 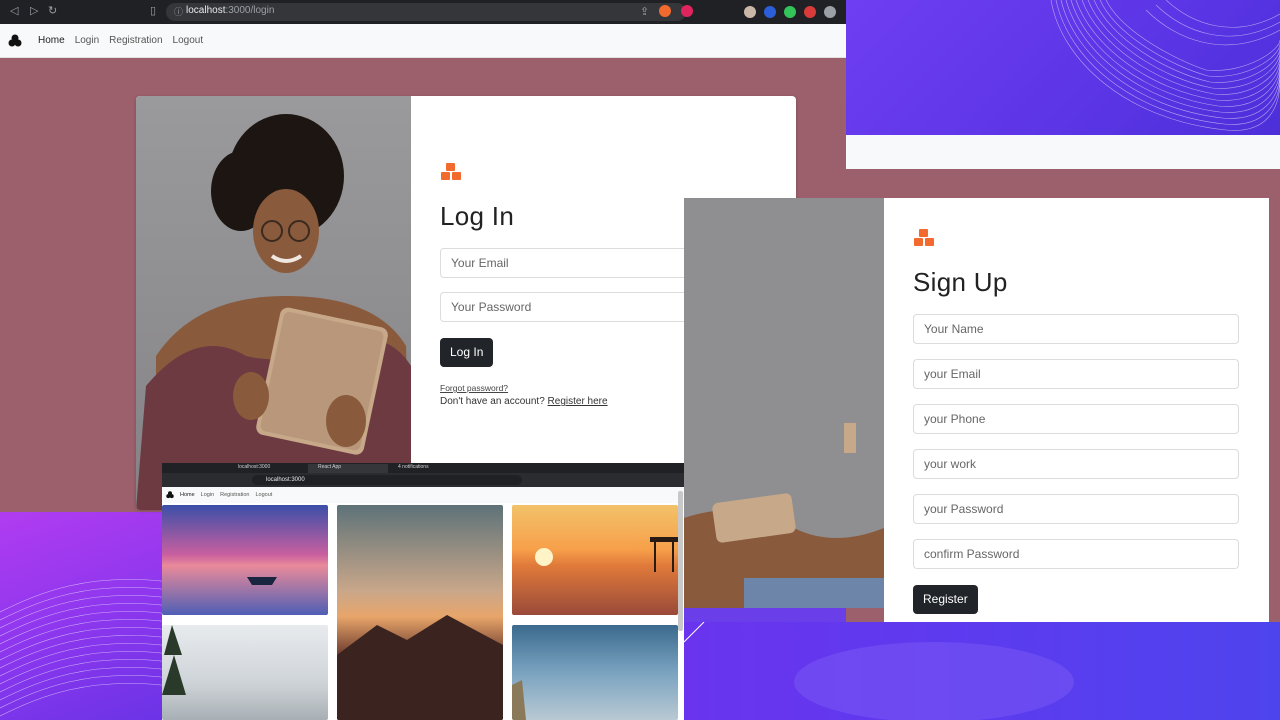 I want to click on gallery-navbar: Home Login Registration Logout, so click(x=423, y=495).